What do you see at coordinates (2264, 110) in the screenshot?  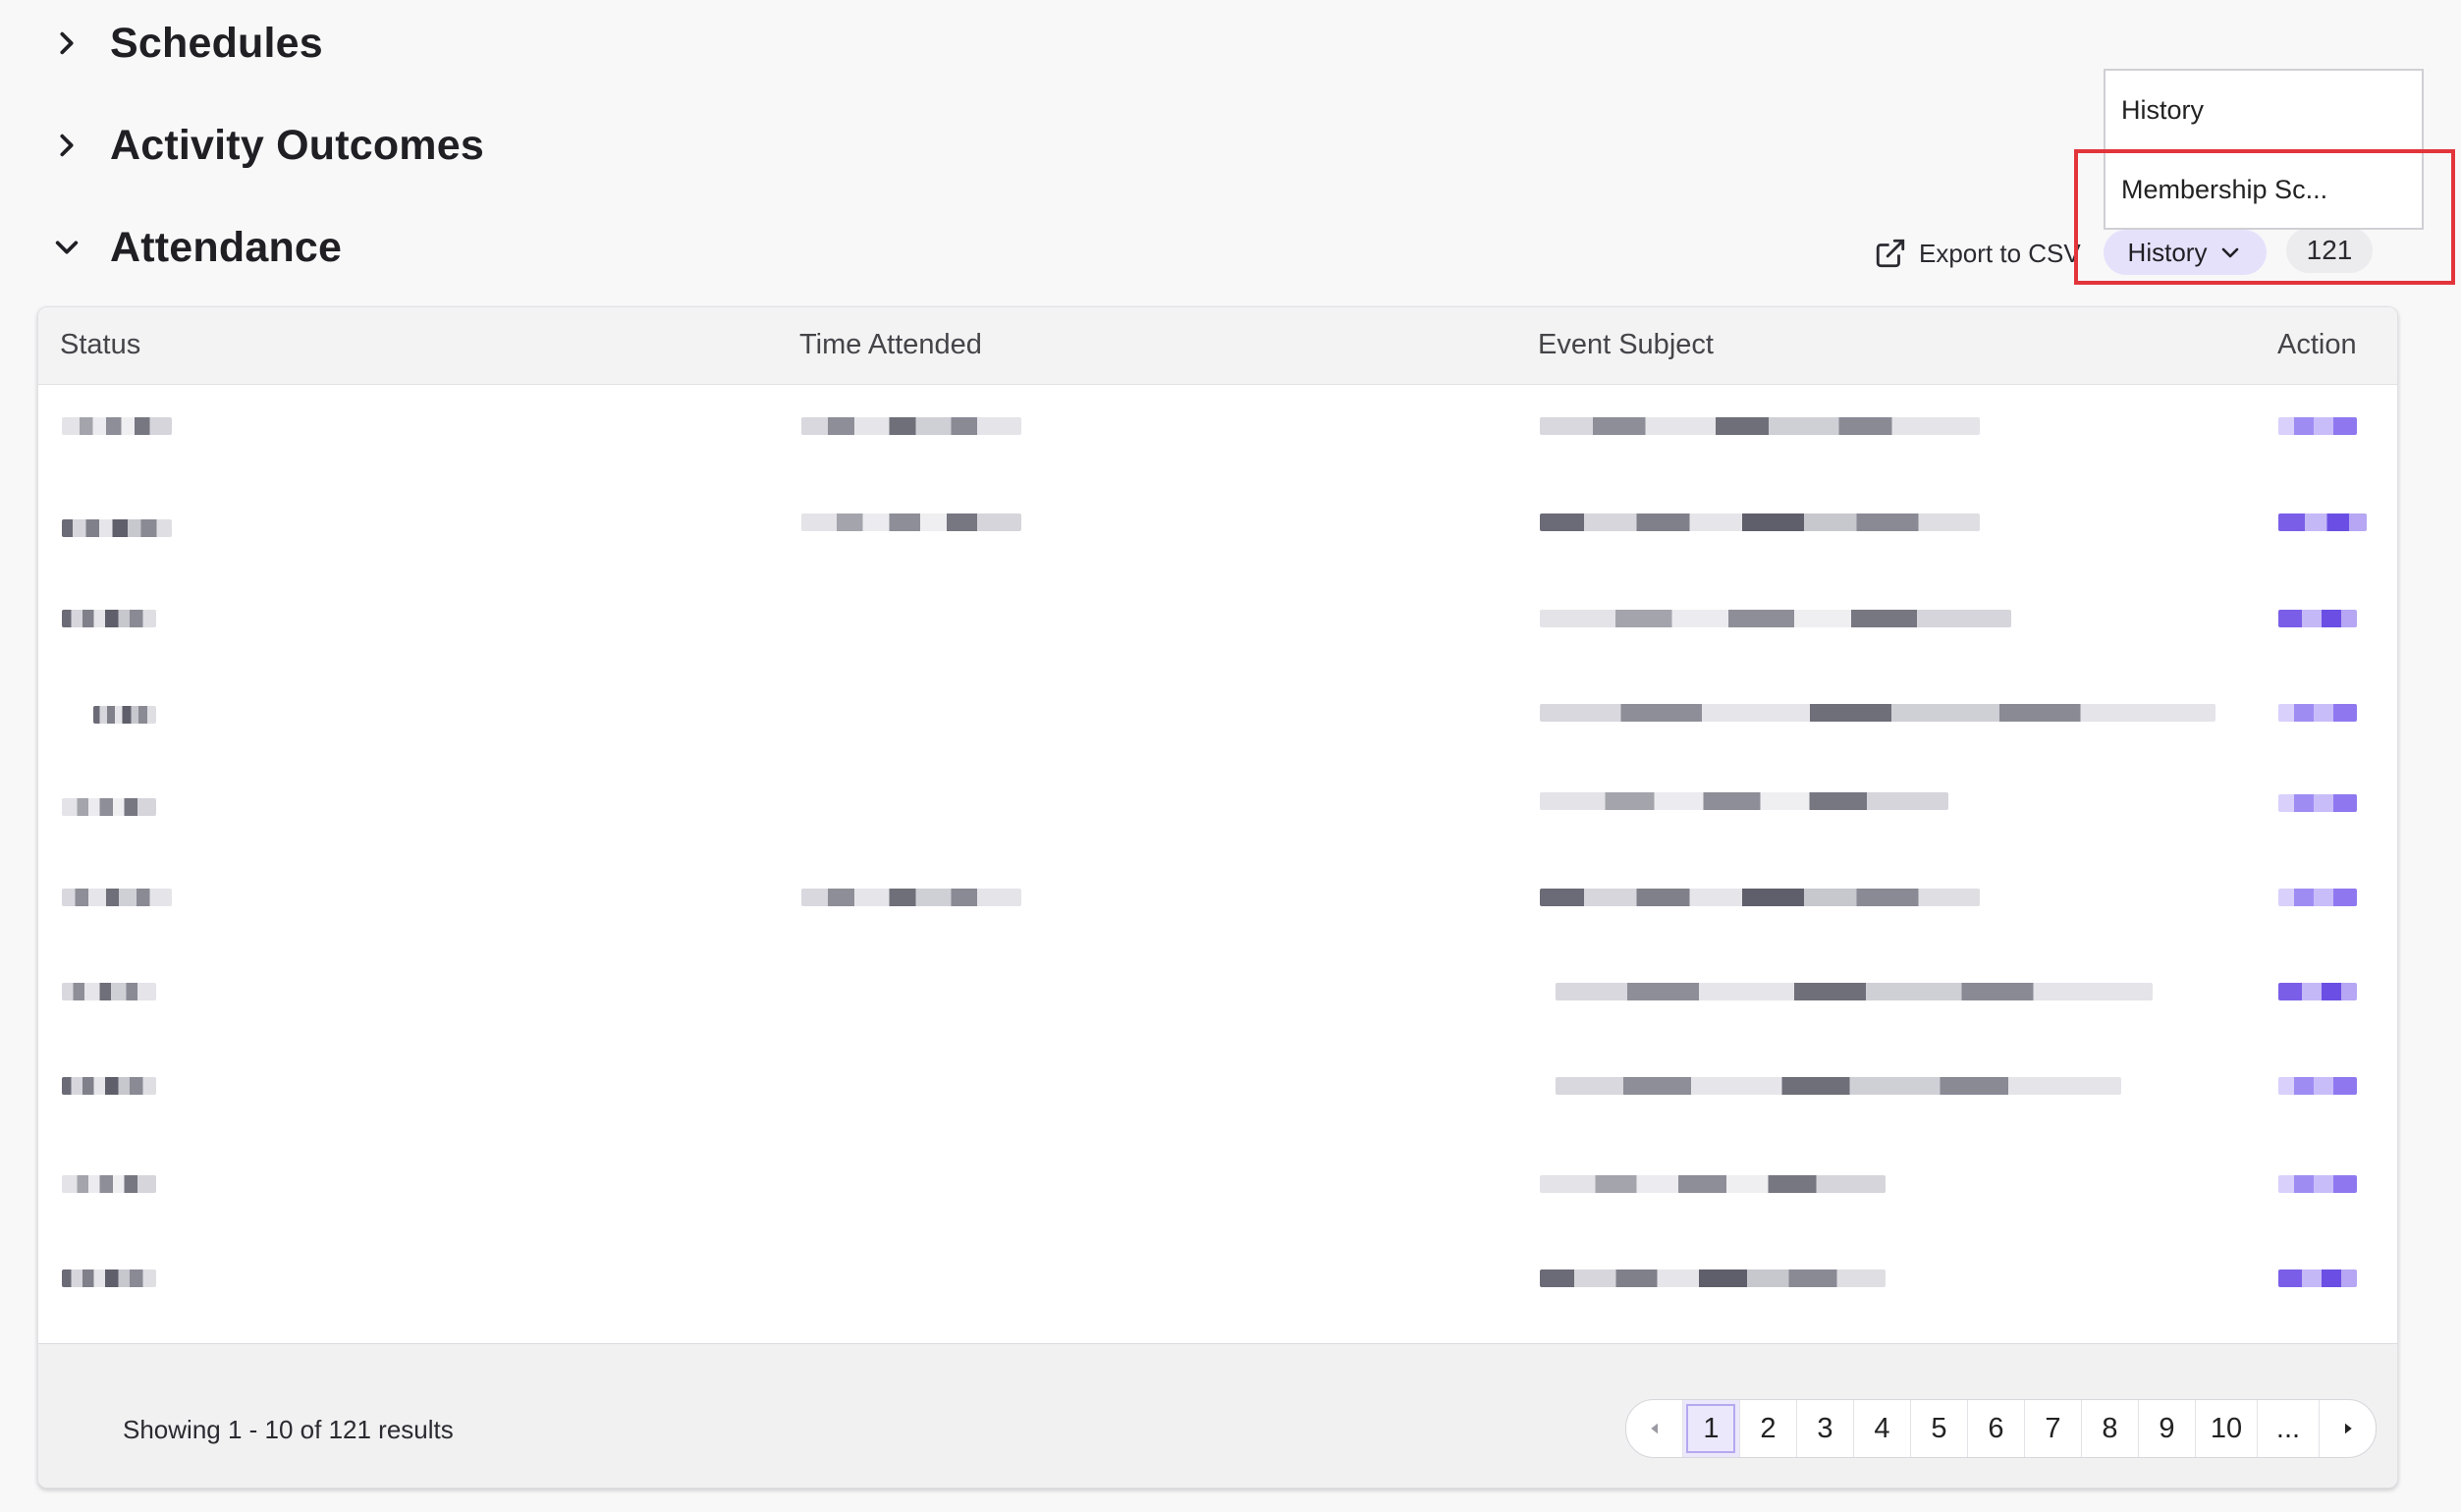 I see `dropdown-option-history: History` at bounding box center [2264, 110].